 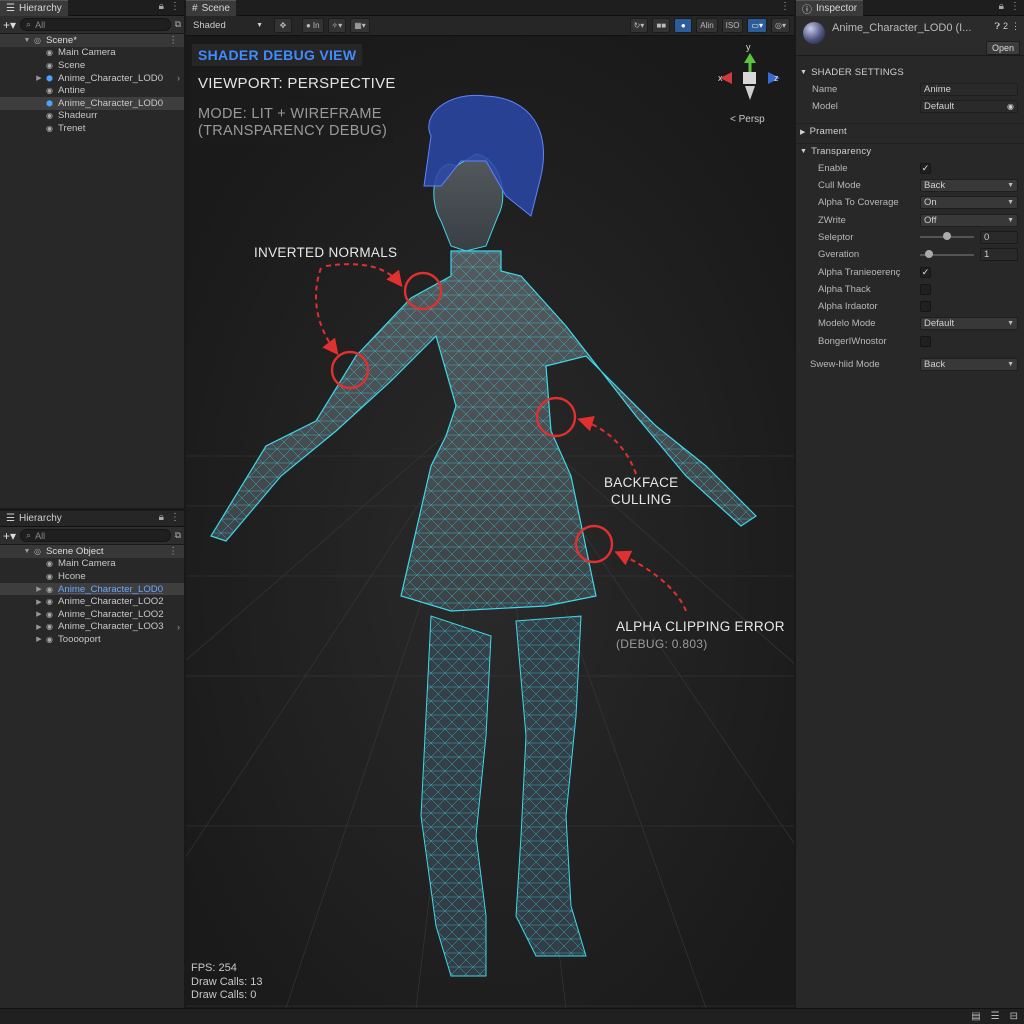 What do you see at coordinates (732, 25) in the screenshot?
I see `iso-button: ISO` at bounding box center [732, 25].